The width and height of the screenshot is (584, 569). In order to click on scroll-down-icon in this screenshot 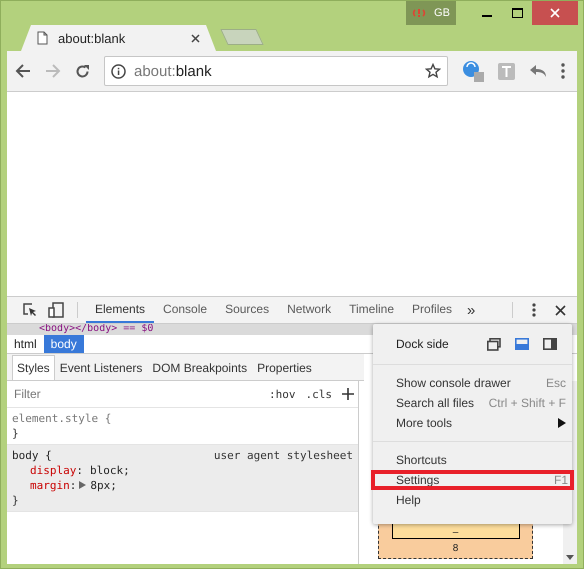, I will do `click(570, 557)`.